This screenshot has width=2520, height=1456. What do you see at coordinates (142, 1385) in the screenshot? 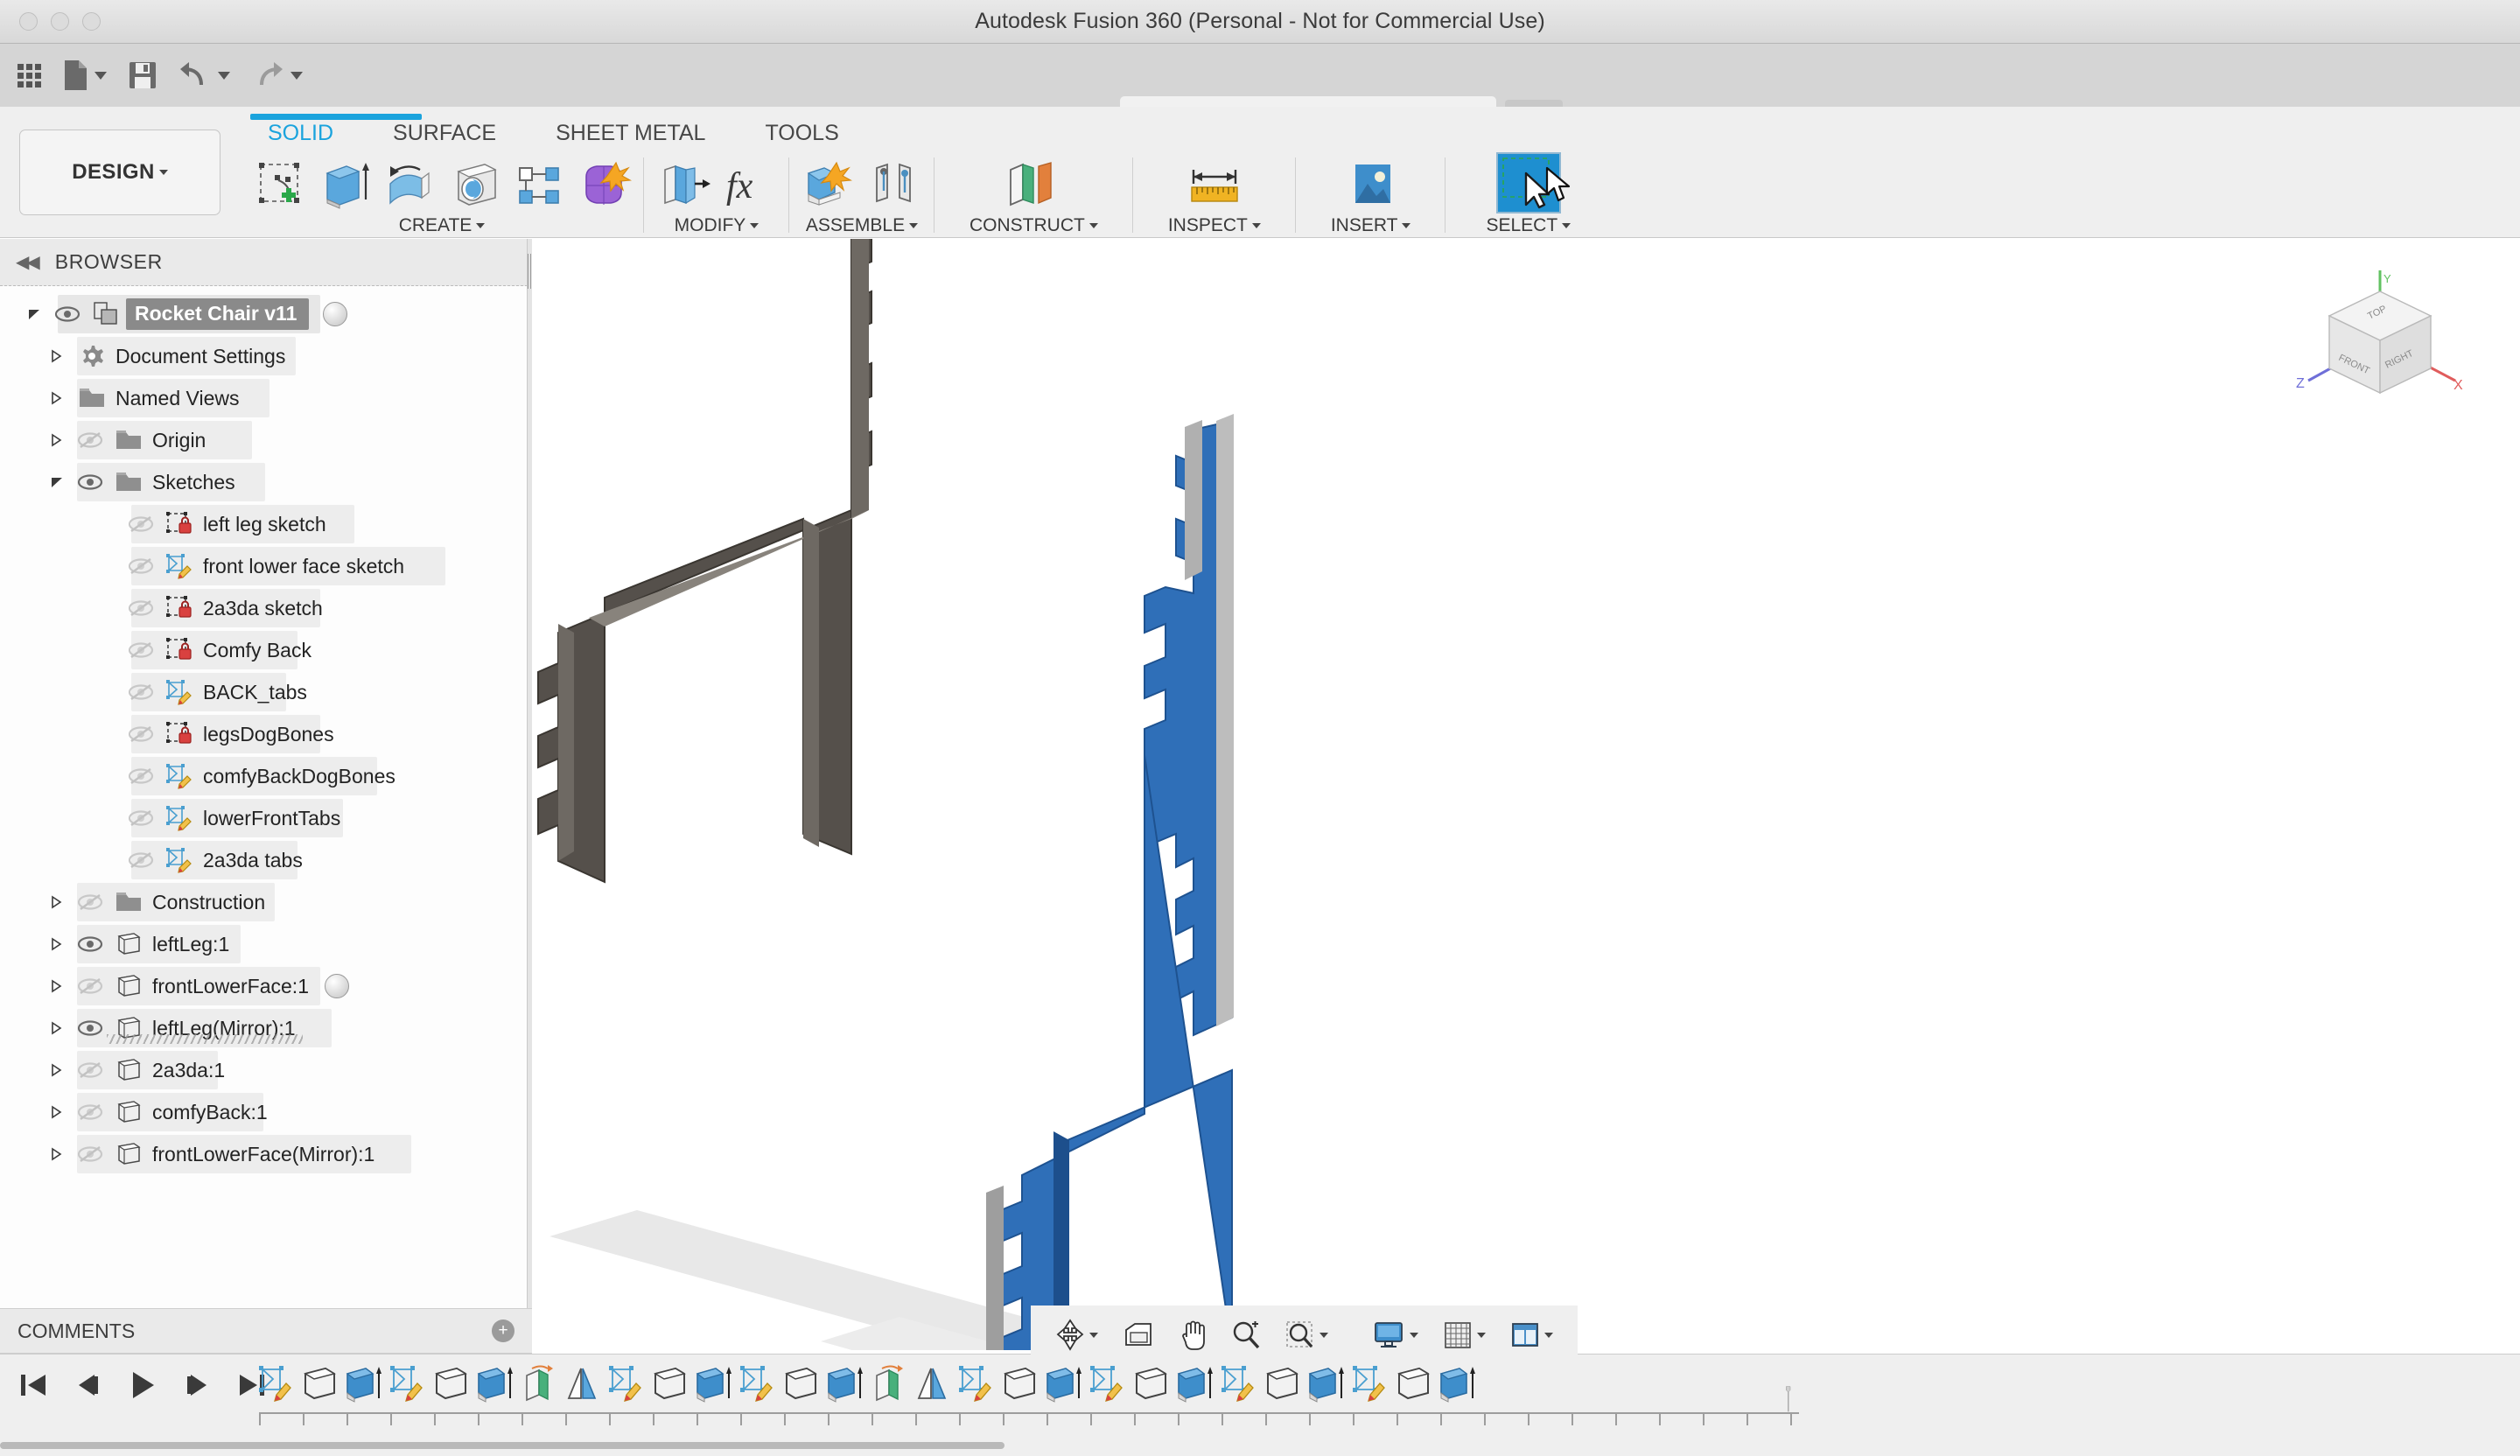
I see `play-button` at bounding box center [142, 1385].